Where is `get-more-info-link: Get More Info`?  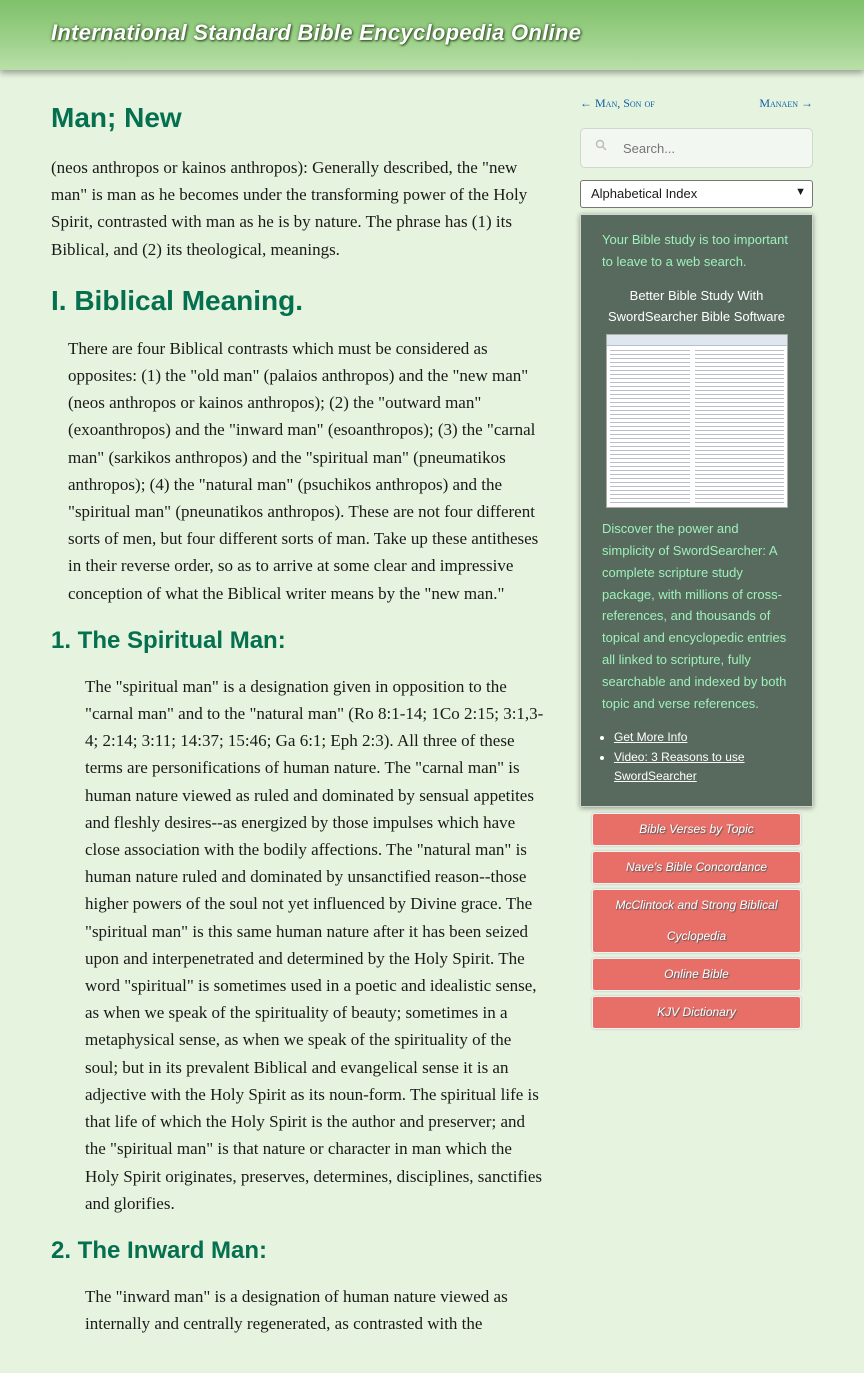 get-more-info-link: Get More Info is located at coordinates (650, 737).